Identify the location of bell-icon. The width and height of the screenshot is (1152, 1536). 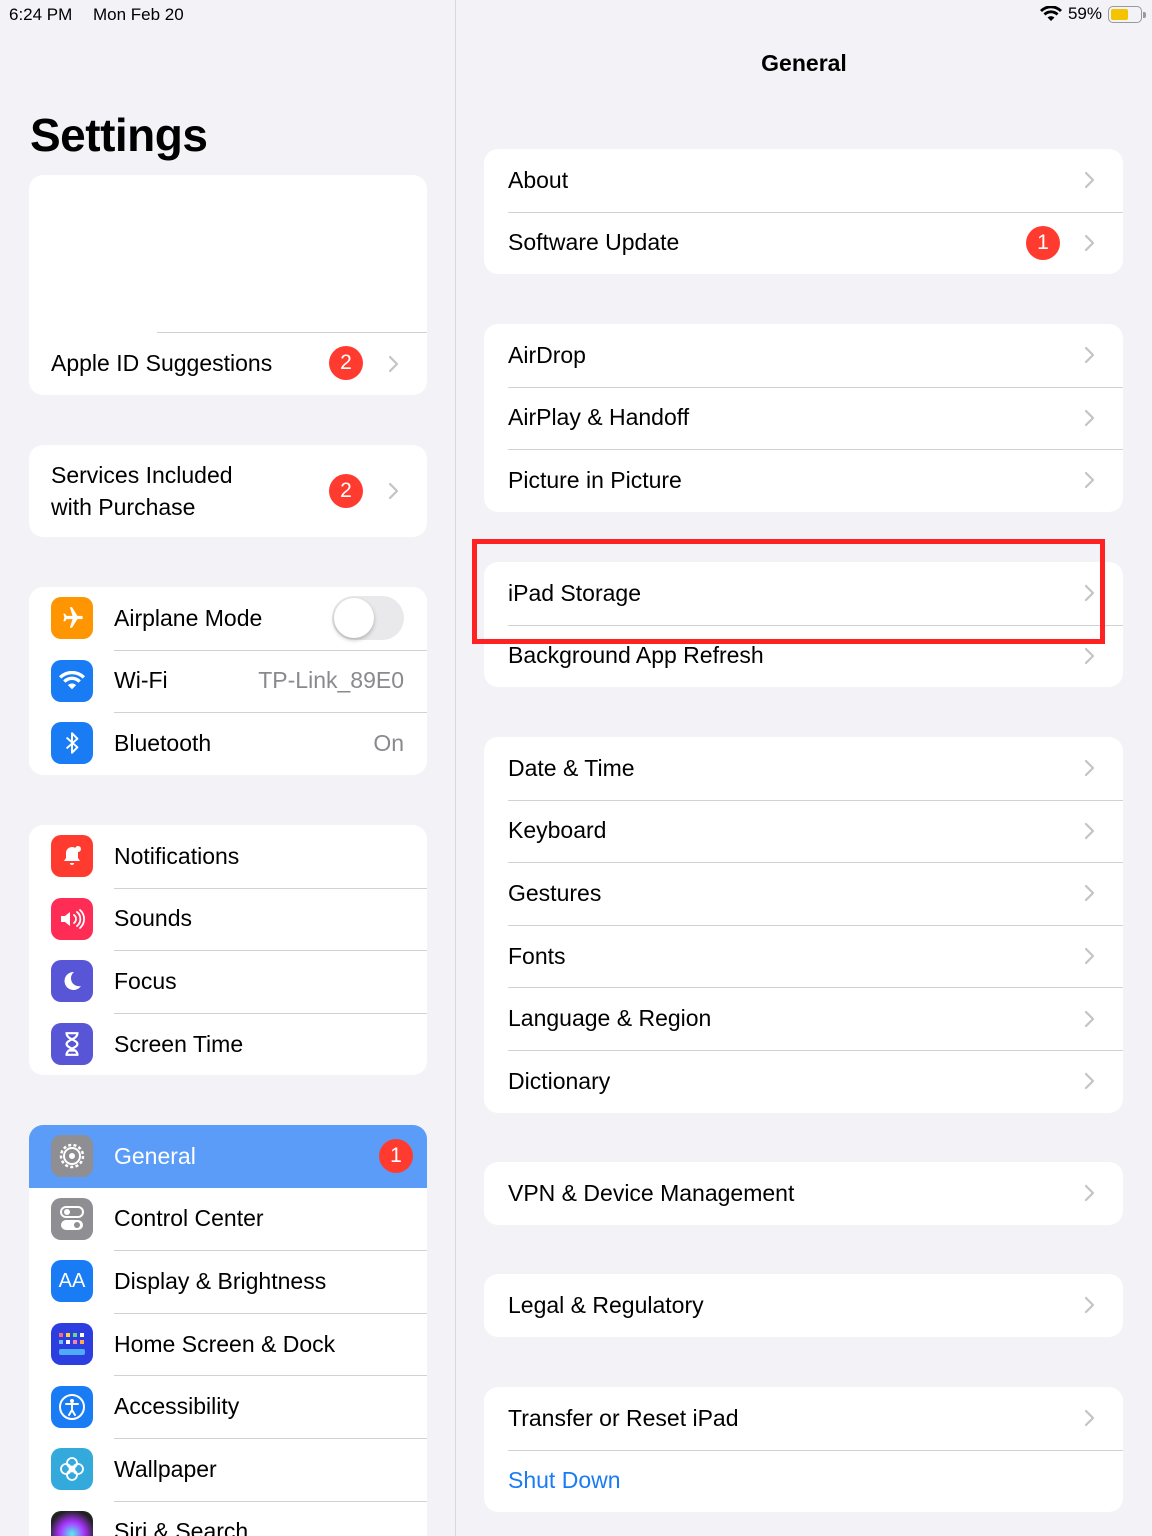
(72, 856).